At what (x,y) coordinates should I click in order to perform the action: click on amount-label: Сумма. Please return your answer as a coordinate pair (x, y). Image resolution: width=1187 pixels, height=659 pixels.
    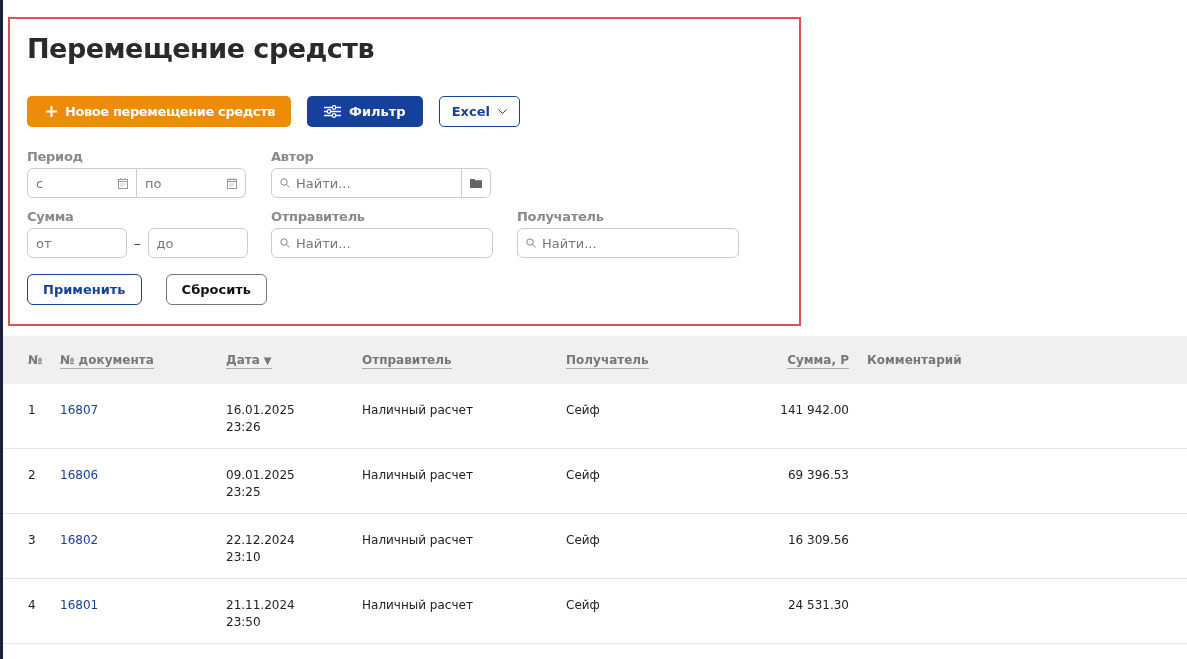
    Looking at the image, I should click on (51, 216).